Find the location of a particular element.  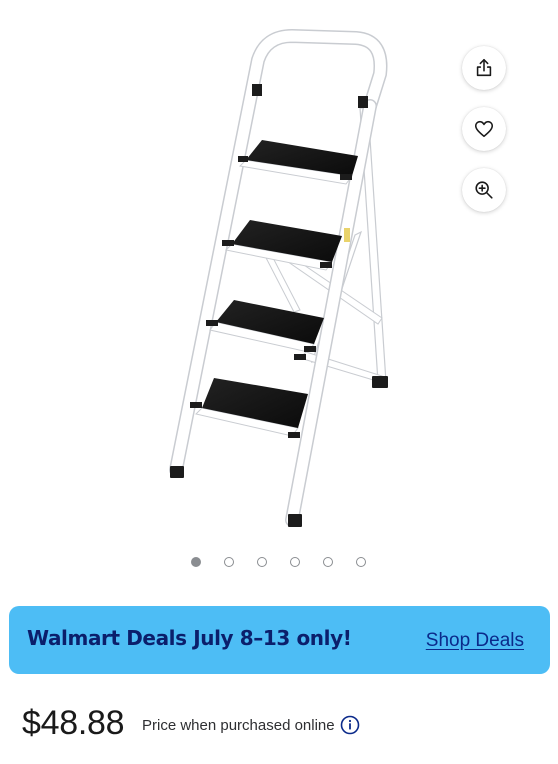

favorite-button is located at coordinates (484, 129).